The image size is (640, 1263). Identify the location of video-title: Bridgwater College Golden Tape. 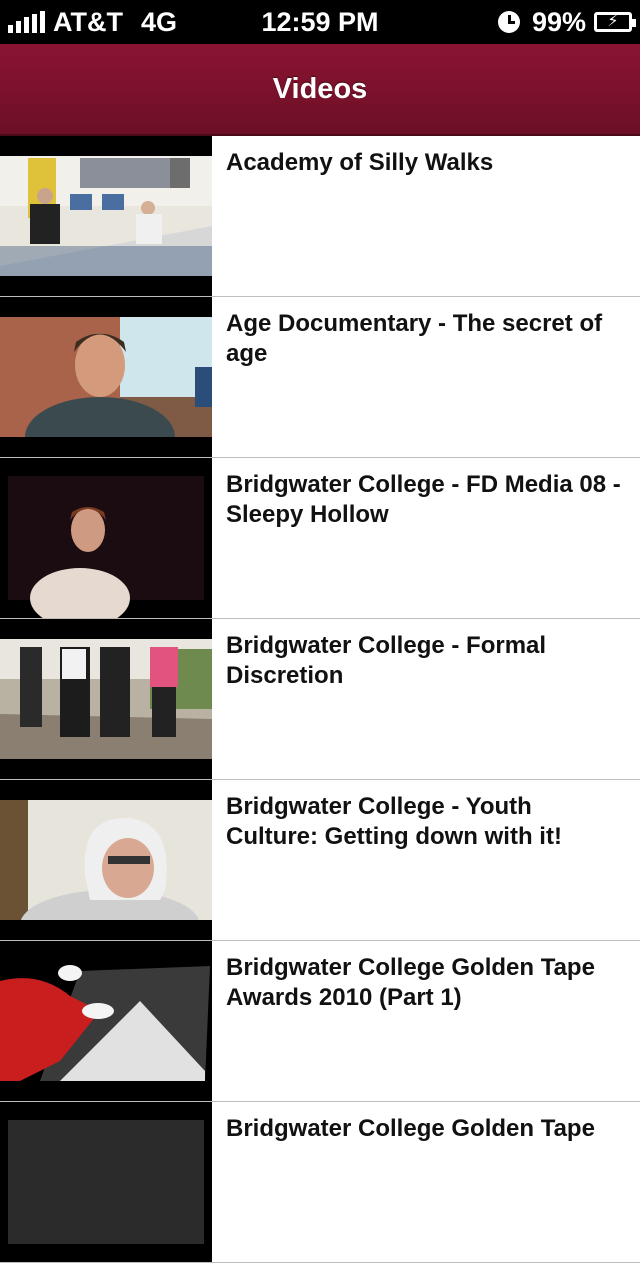
(410, 1128).